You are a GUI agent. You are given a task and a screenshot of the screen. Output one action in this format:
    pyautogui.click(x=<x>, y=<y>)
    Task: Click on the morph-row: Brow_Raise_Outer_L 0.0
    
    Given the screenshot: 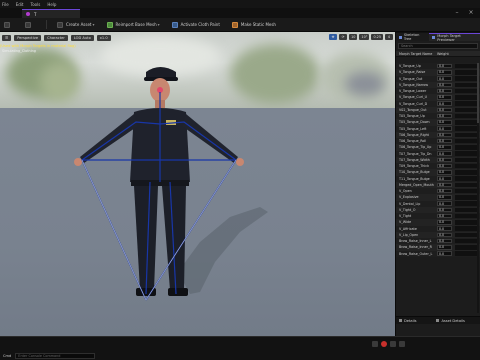 What is the action you would take?
    pyautogui.click(x=438, y=253)
    